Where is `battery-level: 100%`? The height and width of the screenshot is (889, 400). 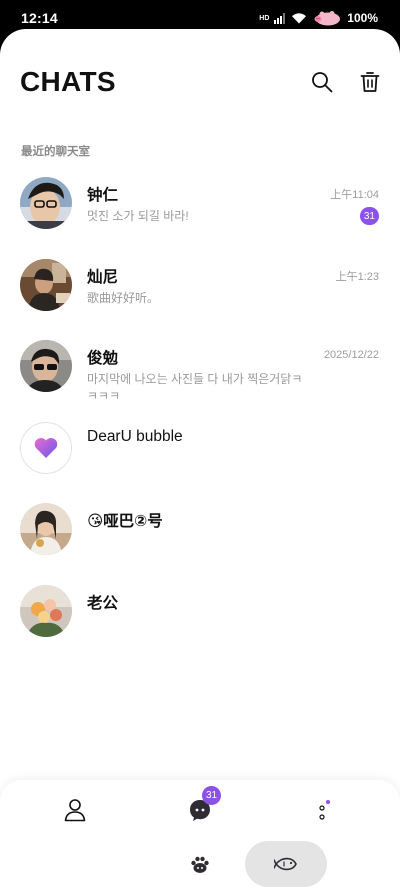 battery-level: 100% is located at coordinates (362, 18).